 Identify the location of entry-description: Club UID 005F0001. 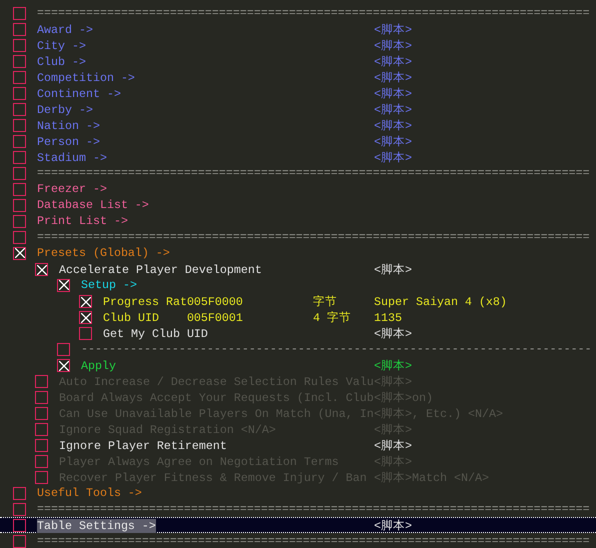
(173, 317).